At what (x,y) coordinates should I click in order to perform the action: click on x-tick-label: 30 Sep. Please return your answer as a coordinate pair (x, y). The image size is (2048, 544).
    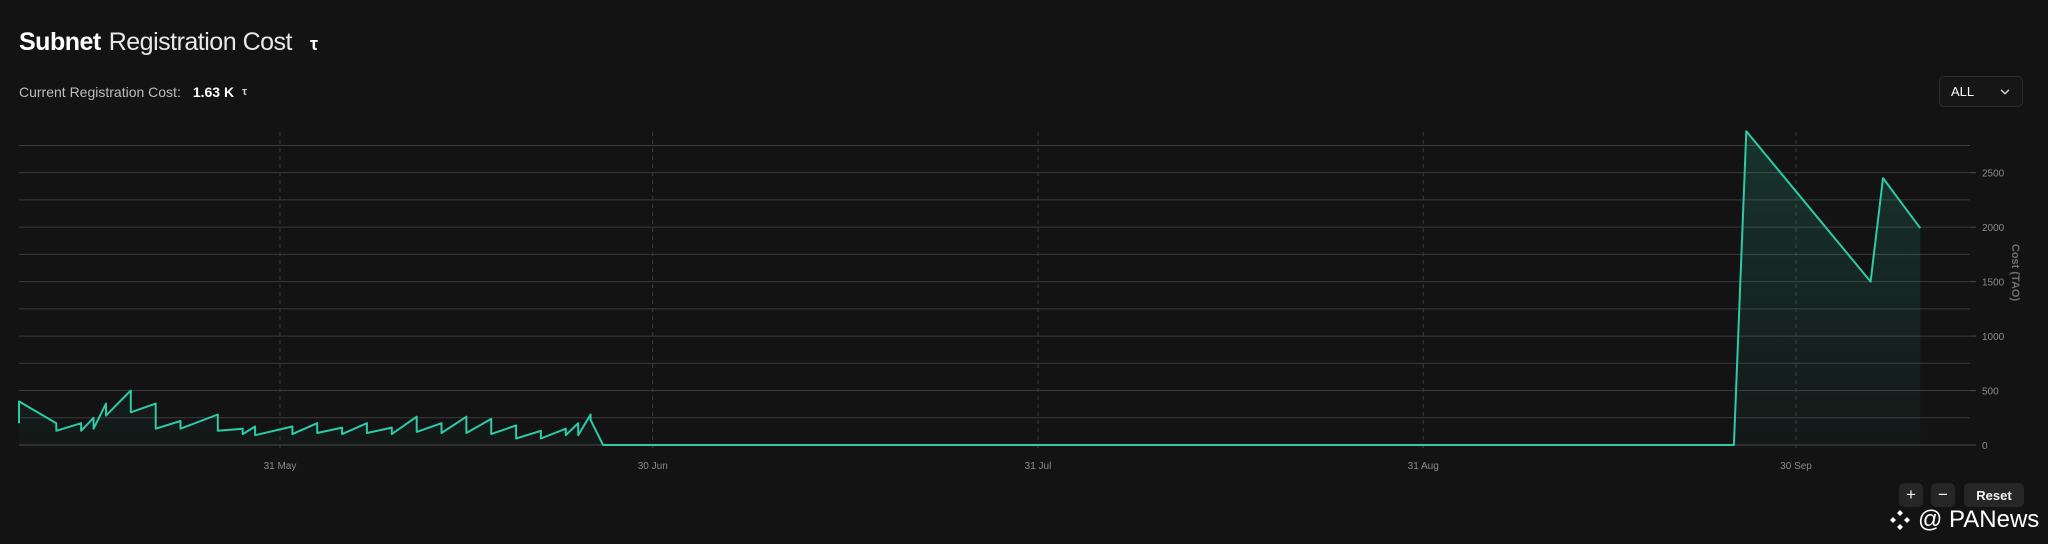
    Looking at the image, I should click on (1796, 466).